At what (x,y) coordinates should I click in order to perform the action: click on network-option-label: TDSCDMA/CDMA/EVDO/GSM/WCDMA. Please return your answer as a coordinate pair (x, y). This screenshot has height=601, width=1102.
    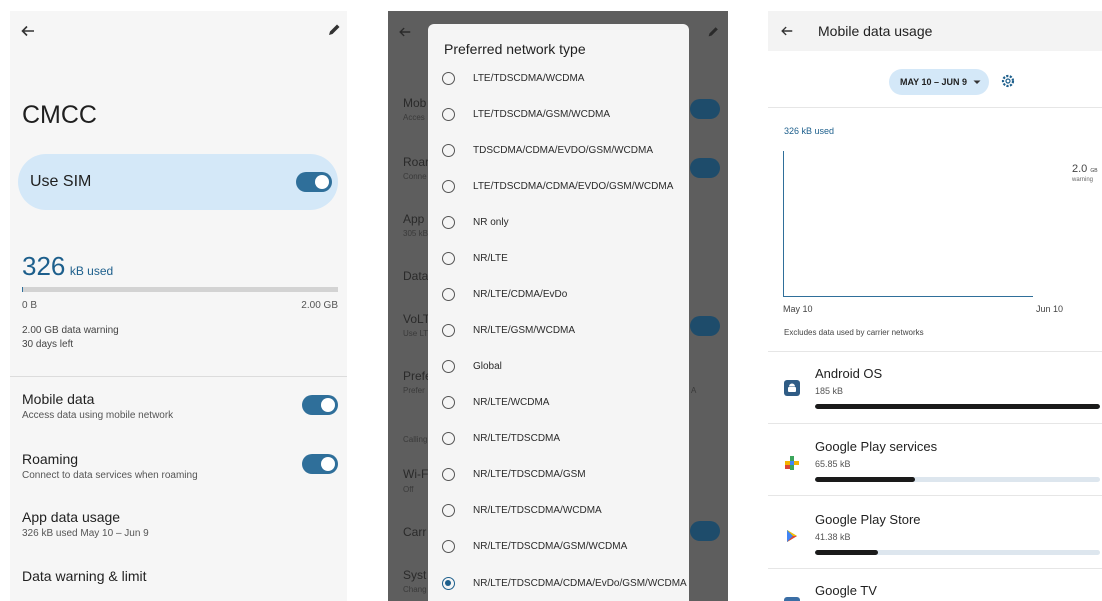
    Looking at the image, I should click on (563, 150).